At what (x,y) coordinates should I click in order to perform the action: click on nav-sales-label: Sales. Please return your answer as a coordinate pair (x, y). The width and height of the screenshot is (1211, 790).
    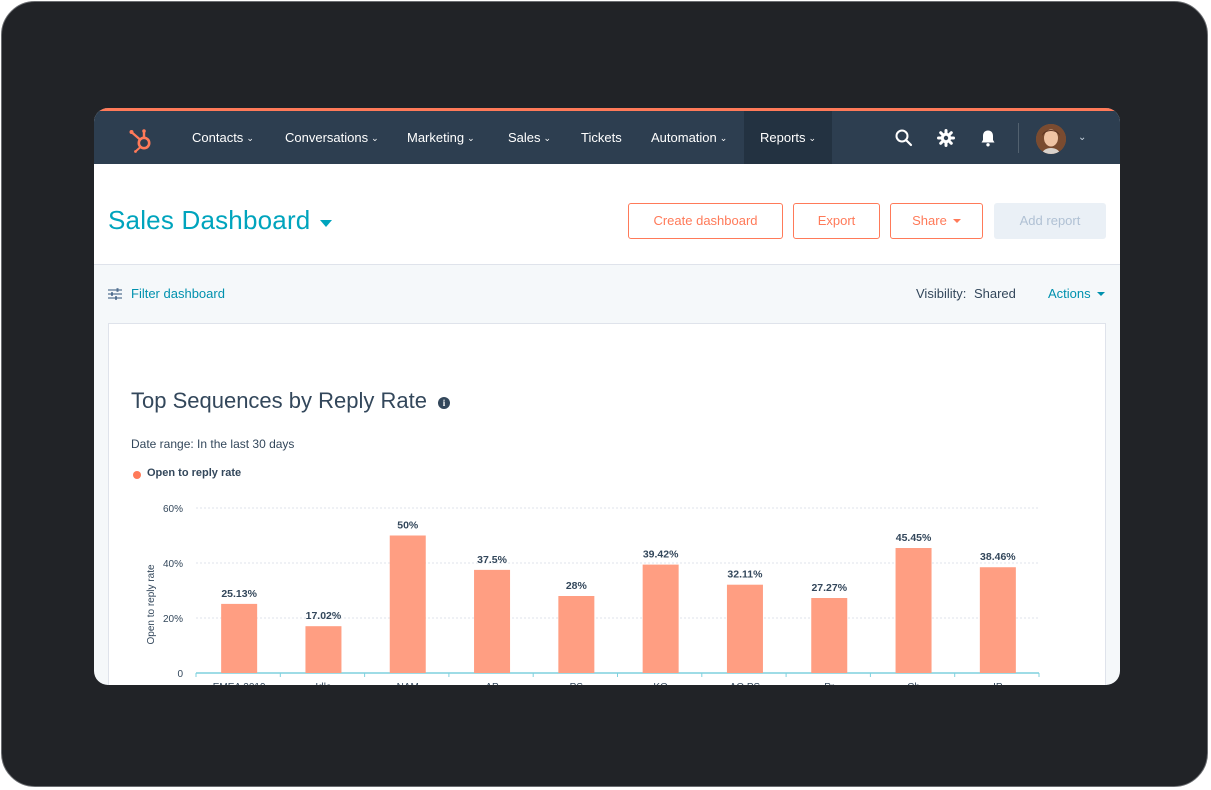
    Looking at the image, I should click on (524, 137).